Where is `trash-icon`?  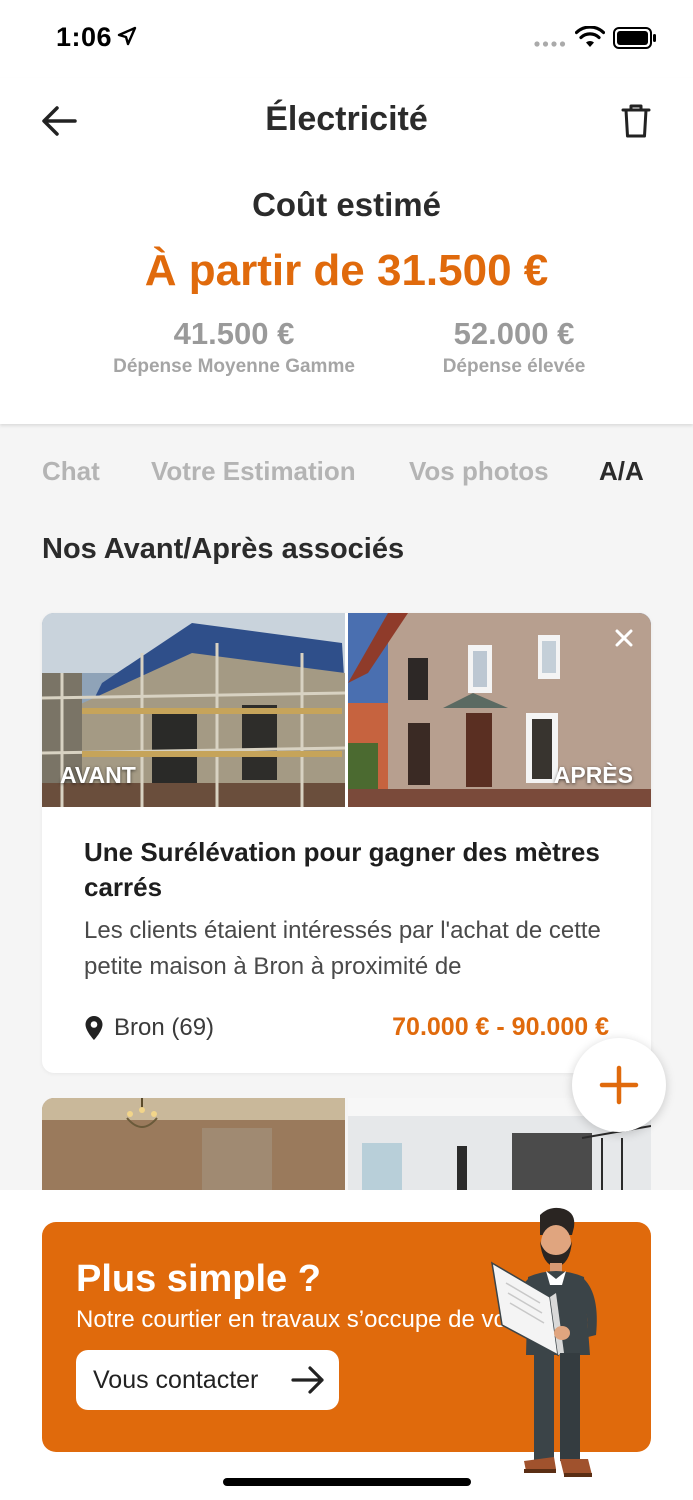 trash-icon is located at coordinates (636, 121).